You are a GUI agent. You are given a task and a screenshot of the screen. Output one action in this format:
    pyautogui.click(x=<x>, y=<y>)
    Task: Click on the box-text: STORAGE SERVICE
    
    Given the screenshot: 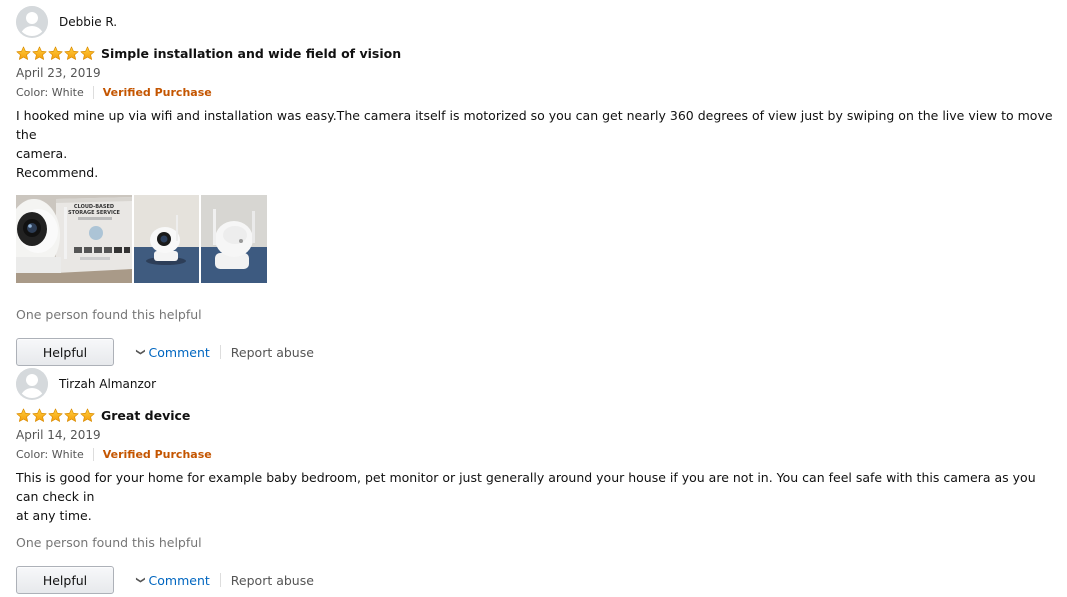 What is the action you would take?
    pyautogui.click(x=94, y=213)
    